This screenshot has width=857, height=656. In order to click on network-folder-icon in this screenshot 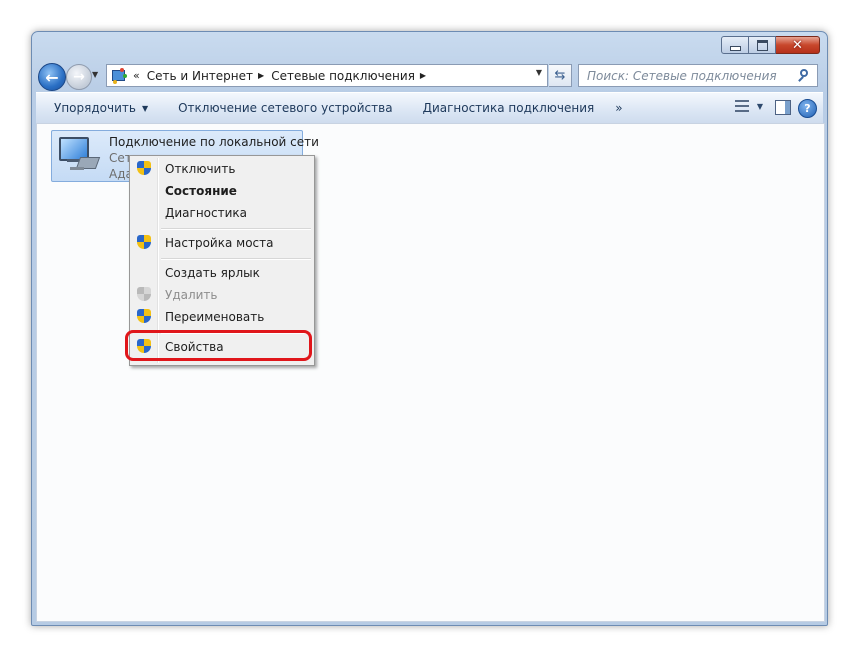, I will do `click(119, 75)`.